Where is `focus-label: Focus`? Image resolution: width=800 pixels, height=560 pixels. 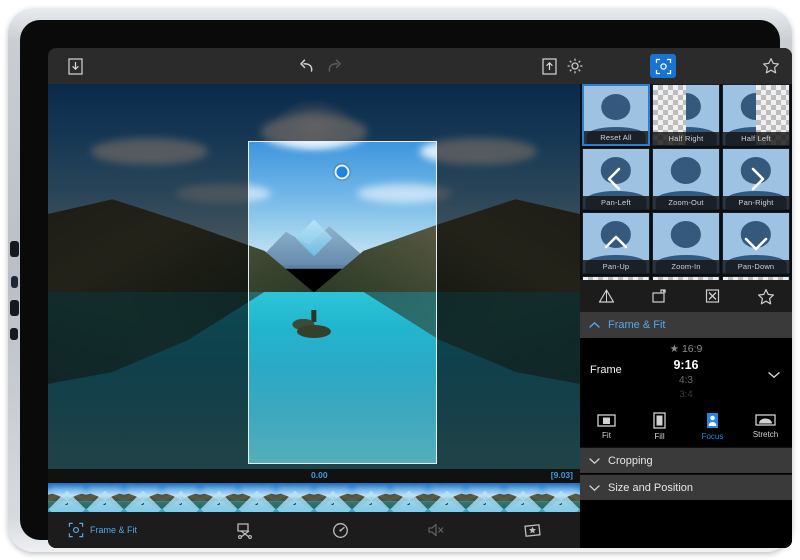 focus-label: Focus is located at coordinates (712, 436).